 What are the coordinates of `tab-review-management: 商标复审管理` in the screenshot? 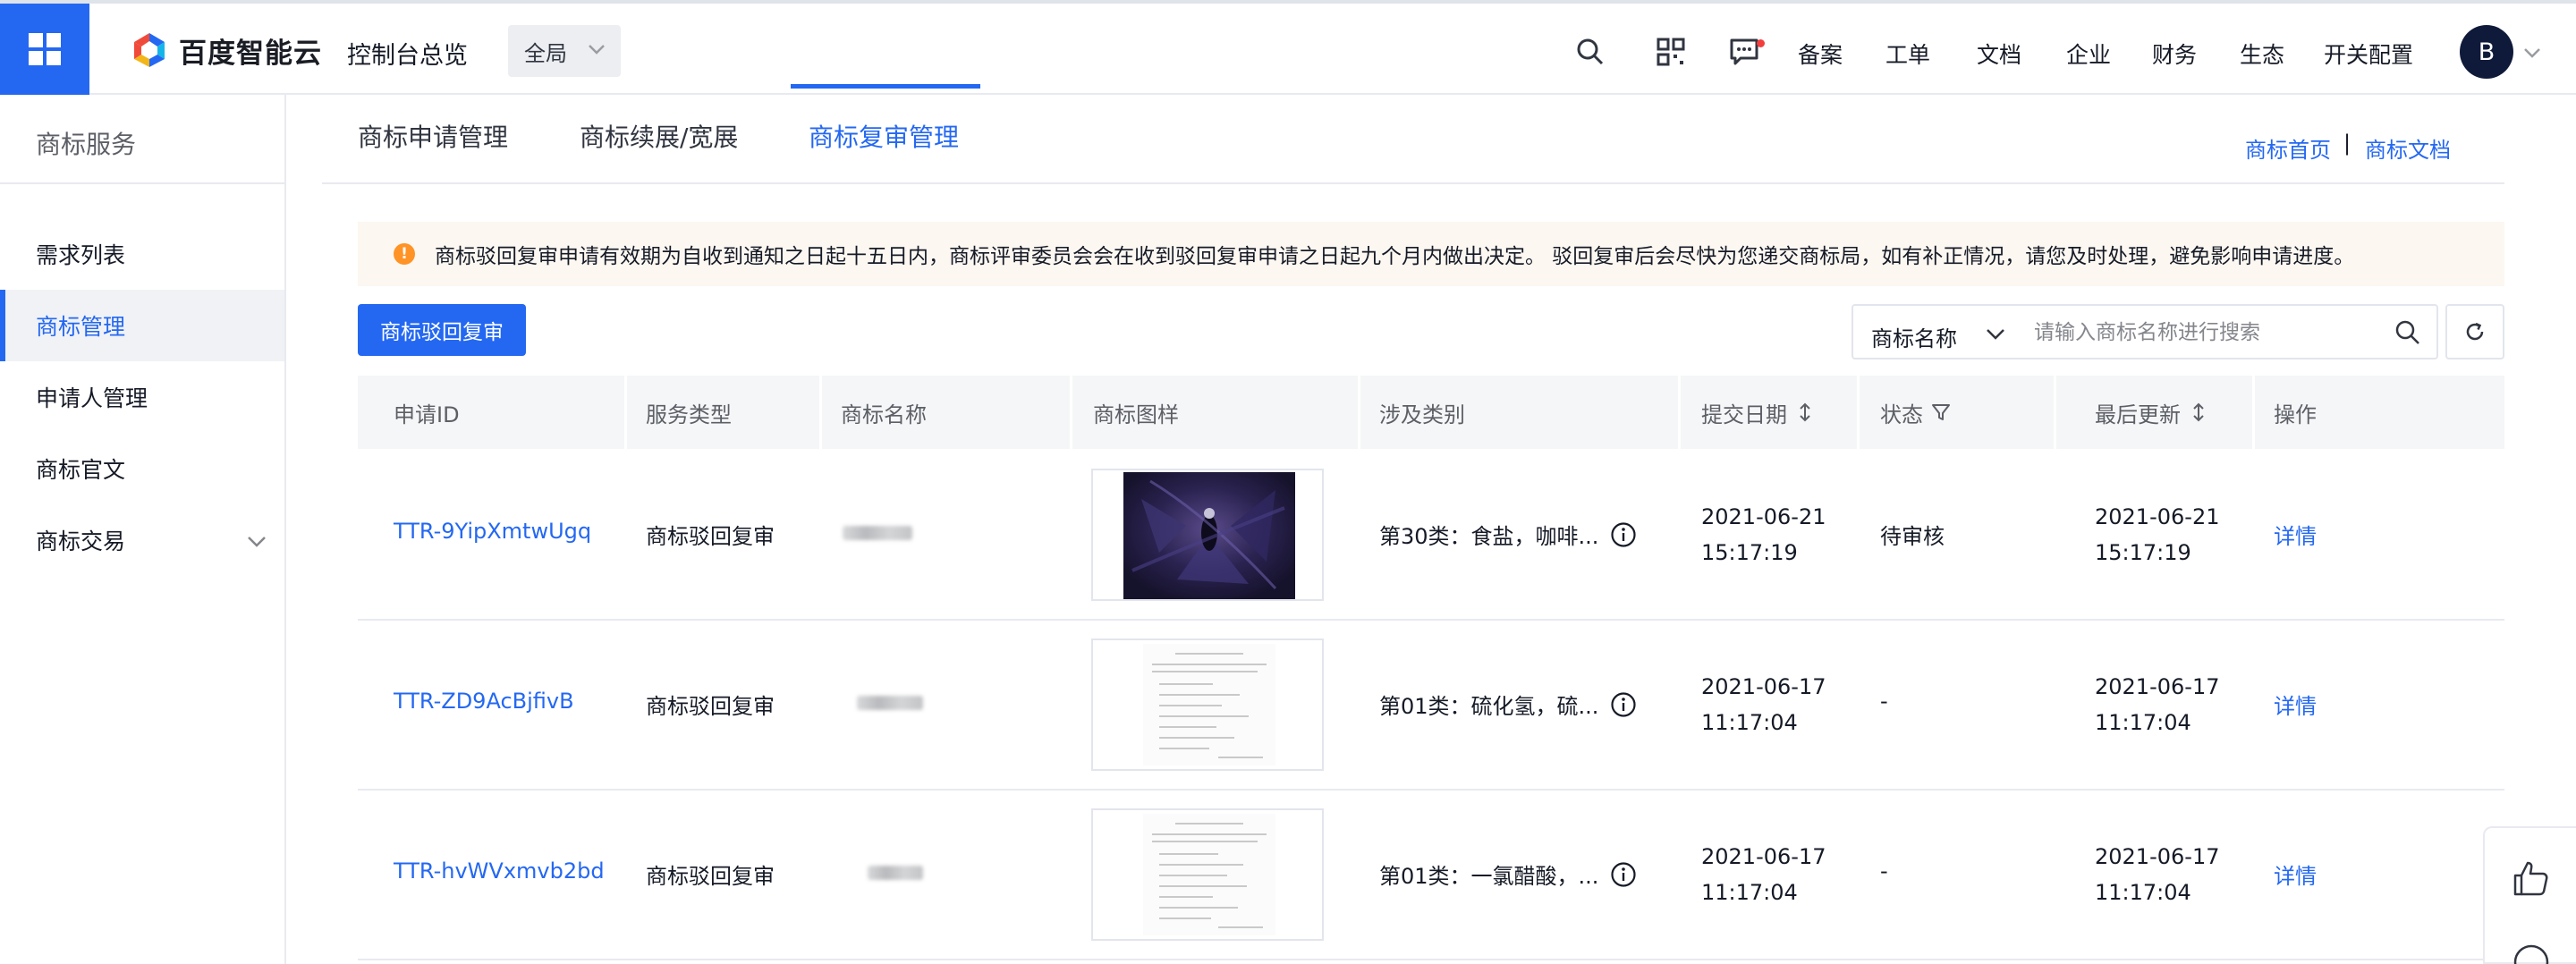 It's located at (884, 151).